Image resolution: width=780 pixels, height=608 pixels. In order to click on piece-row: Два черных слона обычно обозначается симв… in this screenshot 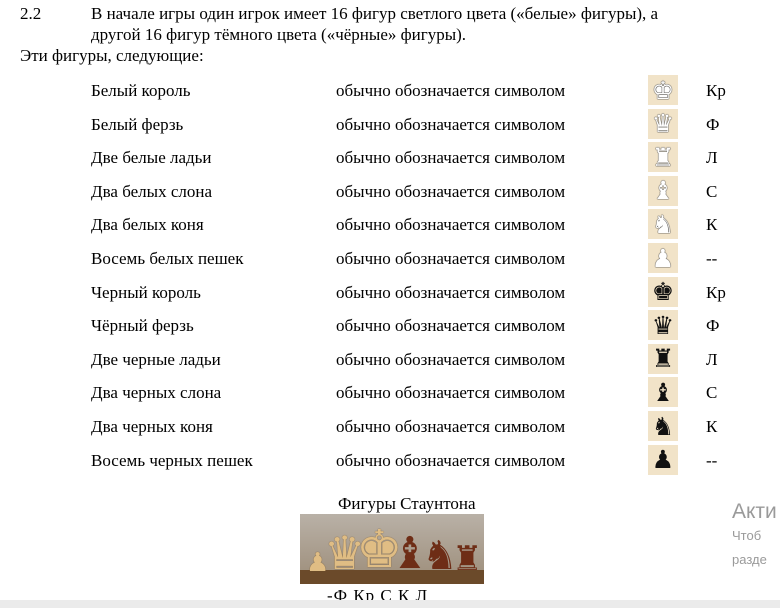, I will do `click(390, 392)`.